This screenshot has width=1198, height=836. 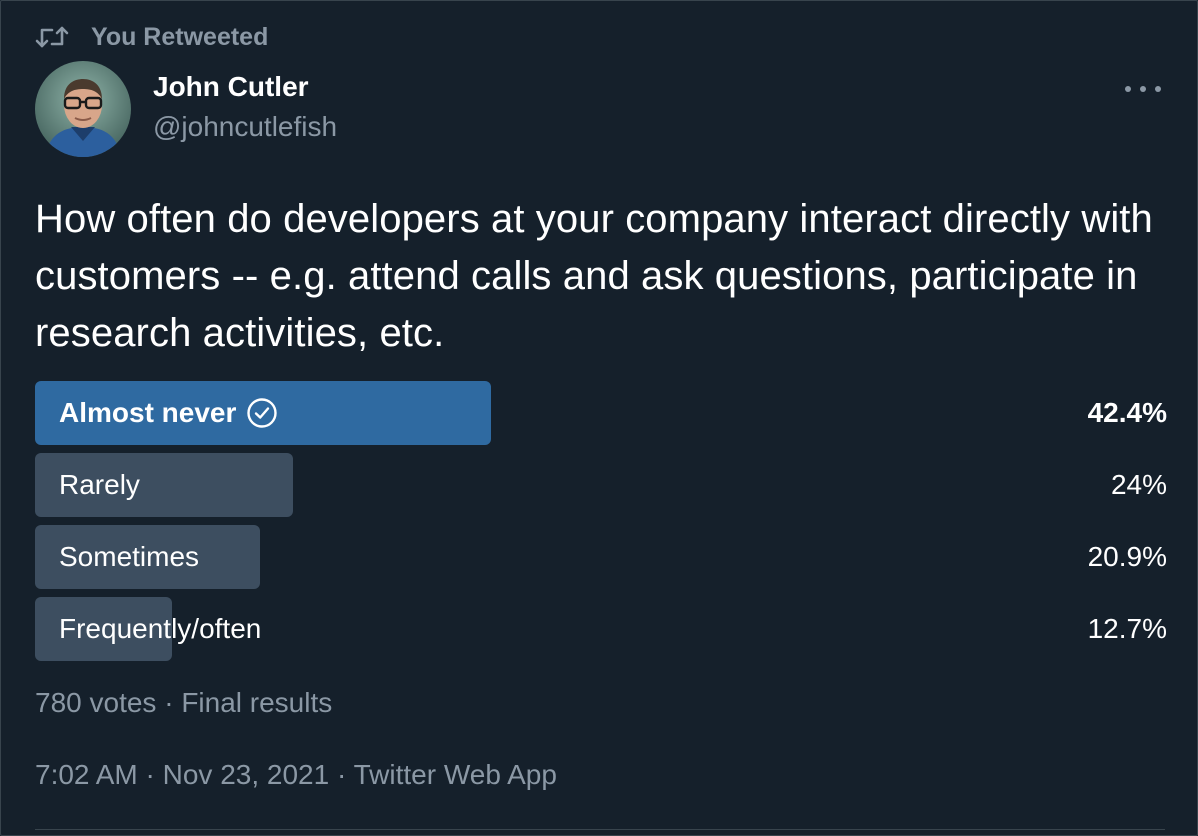 What do you see at coordinates (53, 37) in the screenshot?
I see `retweet-icon` at bounding box center [53, 37].